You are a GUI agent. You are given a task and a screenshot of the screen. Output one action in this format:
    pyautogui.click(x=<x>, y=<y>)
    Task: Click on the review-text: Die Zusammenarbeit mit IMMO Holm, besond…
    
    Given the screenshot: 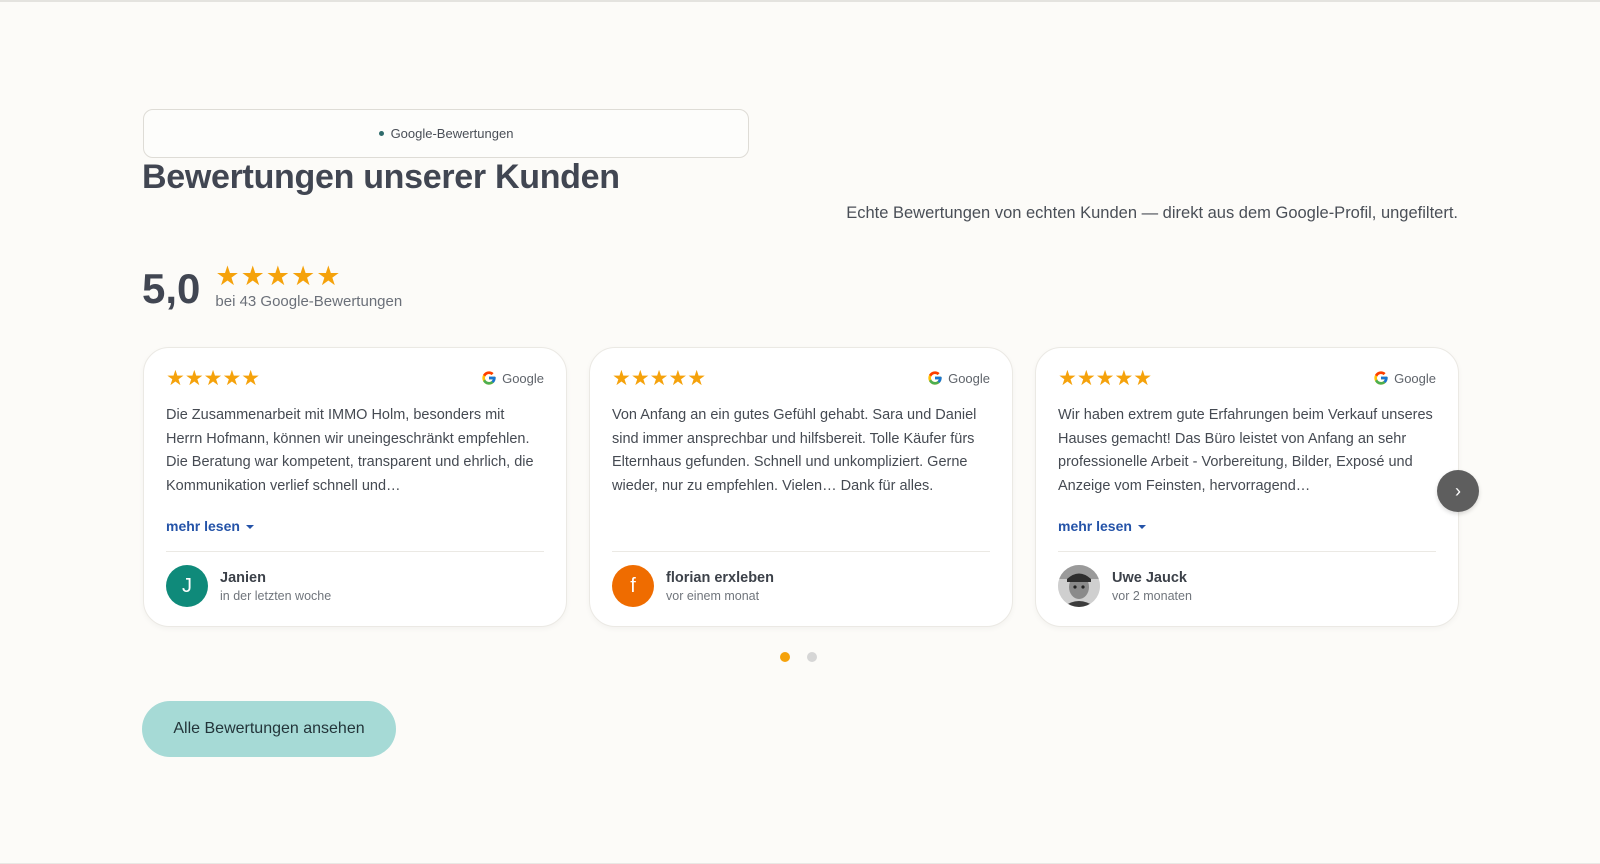 What is the action you would take?
    pyautogui.click(x=350, y=450)
    